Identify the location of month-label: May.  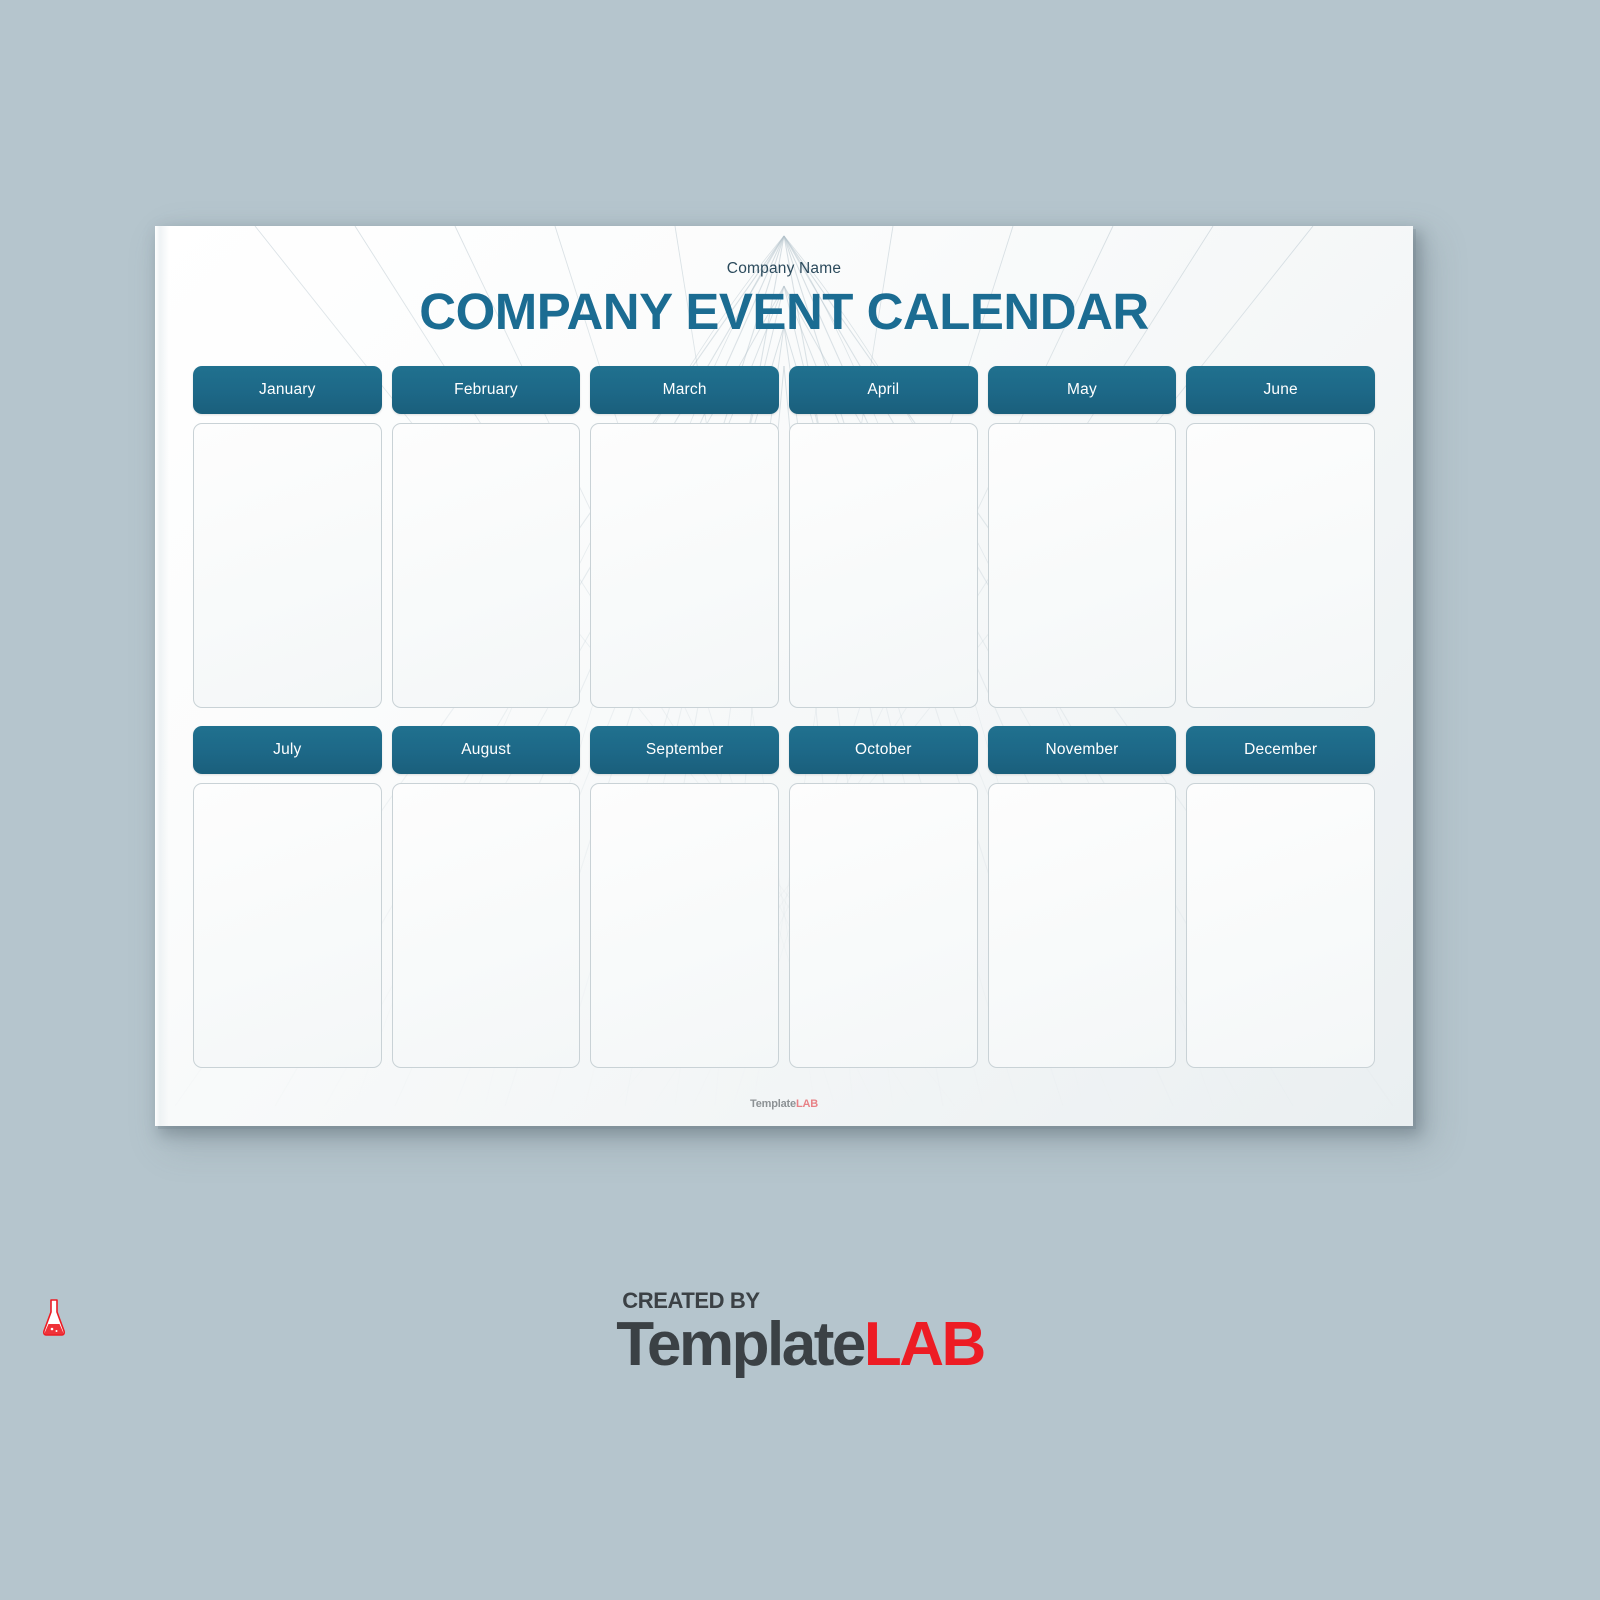
(1082, 390).